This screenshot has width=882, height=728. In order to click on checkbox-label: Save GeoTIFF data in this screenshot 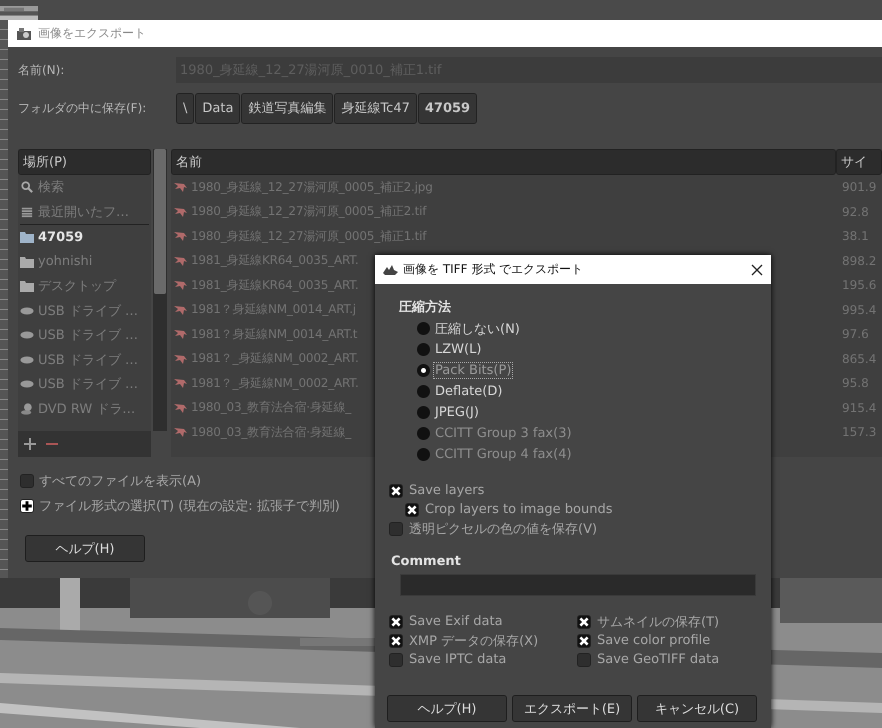, I will do `click(658, 659)`.